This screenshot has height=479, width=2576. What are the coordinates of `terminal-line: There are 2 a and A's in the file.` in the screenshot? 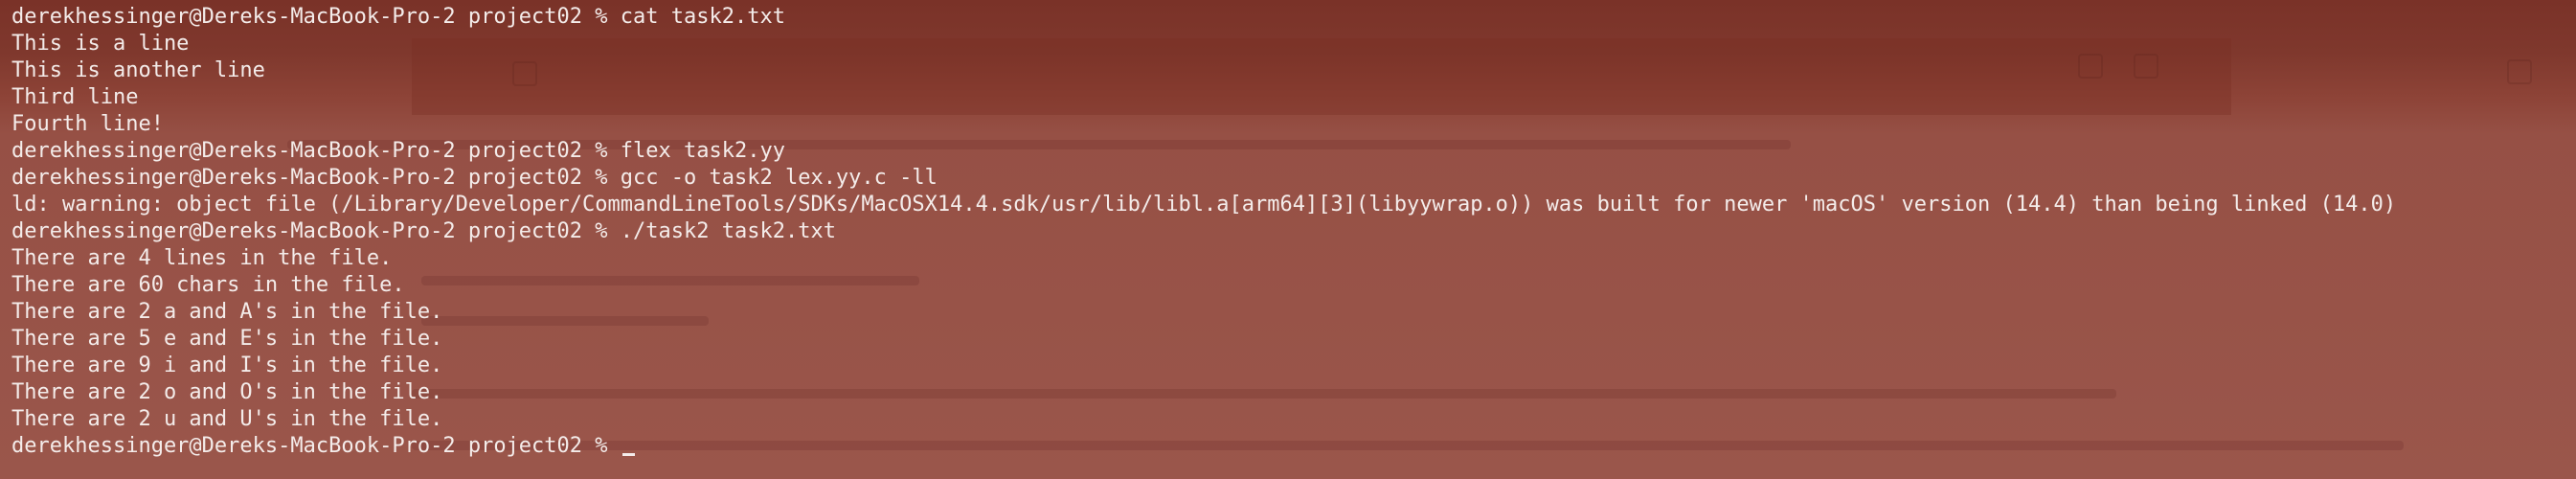 It's located at (227, 312).